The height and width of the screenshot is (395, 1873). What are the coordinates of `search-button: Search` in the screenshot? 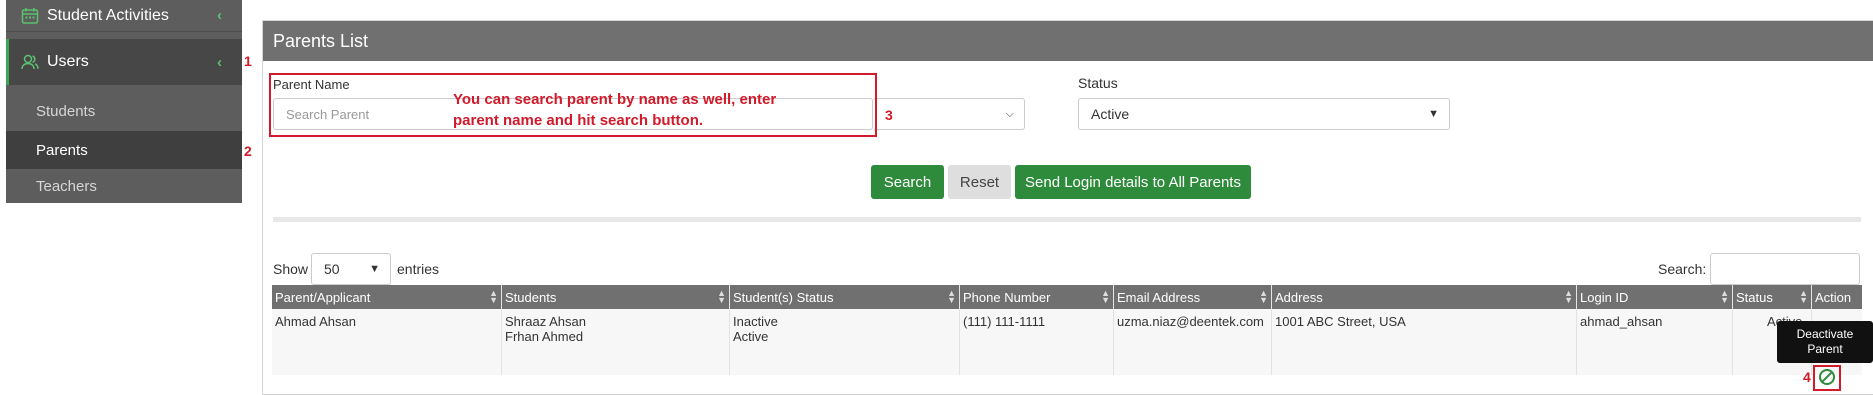 It's located at (907, 182).